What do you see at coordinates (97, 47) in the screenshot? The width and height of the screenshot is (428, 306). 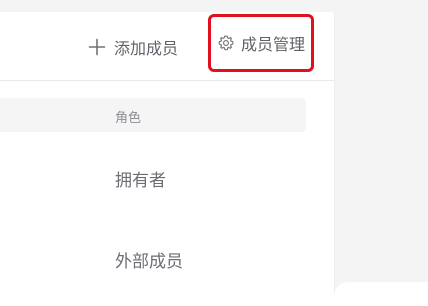 I see `plus-icon` at bounding box center [97, 47].